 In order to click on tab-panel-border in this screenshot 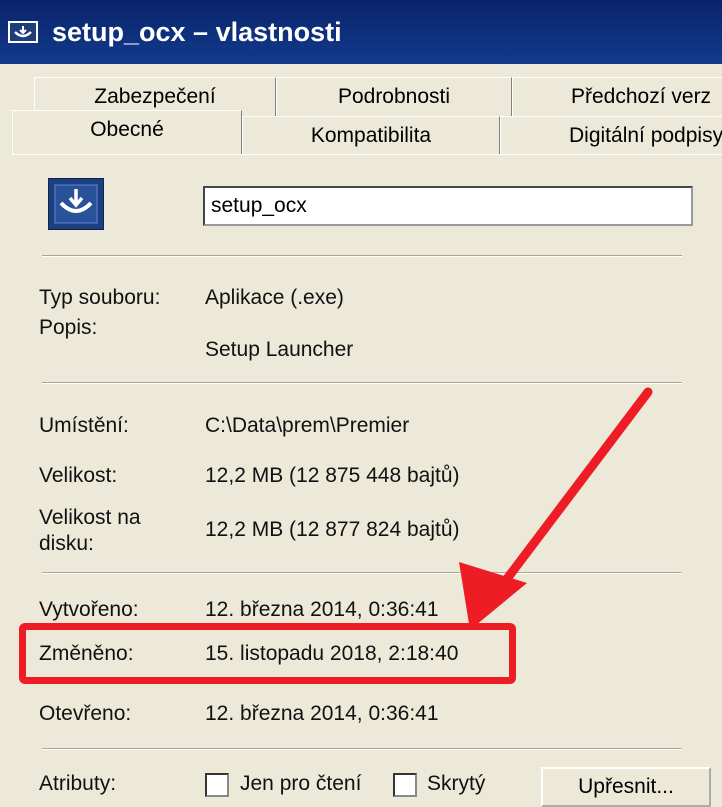, I will do `click(367, 155)`.